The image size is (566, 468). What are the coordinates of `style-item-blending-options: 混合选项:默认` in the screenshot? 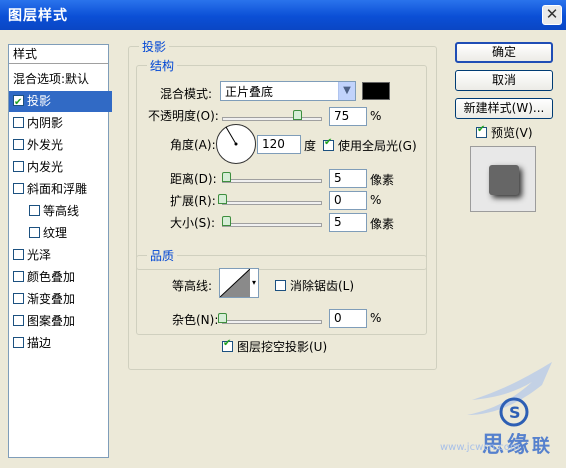 It's located at (60, 79).